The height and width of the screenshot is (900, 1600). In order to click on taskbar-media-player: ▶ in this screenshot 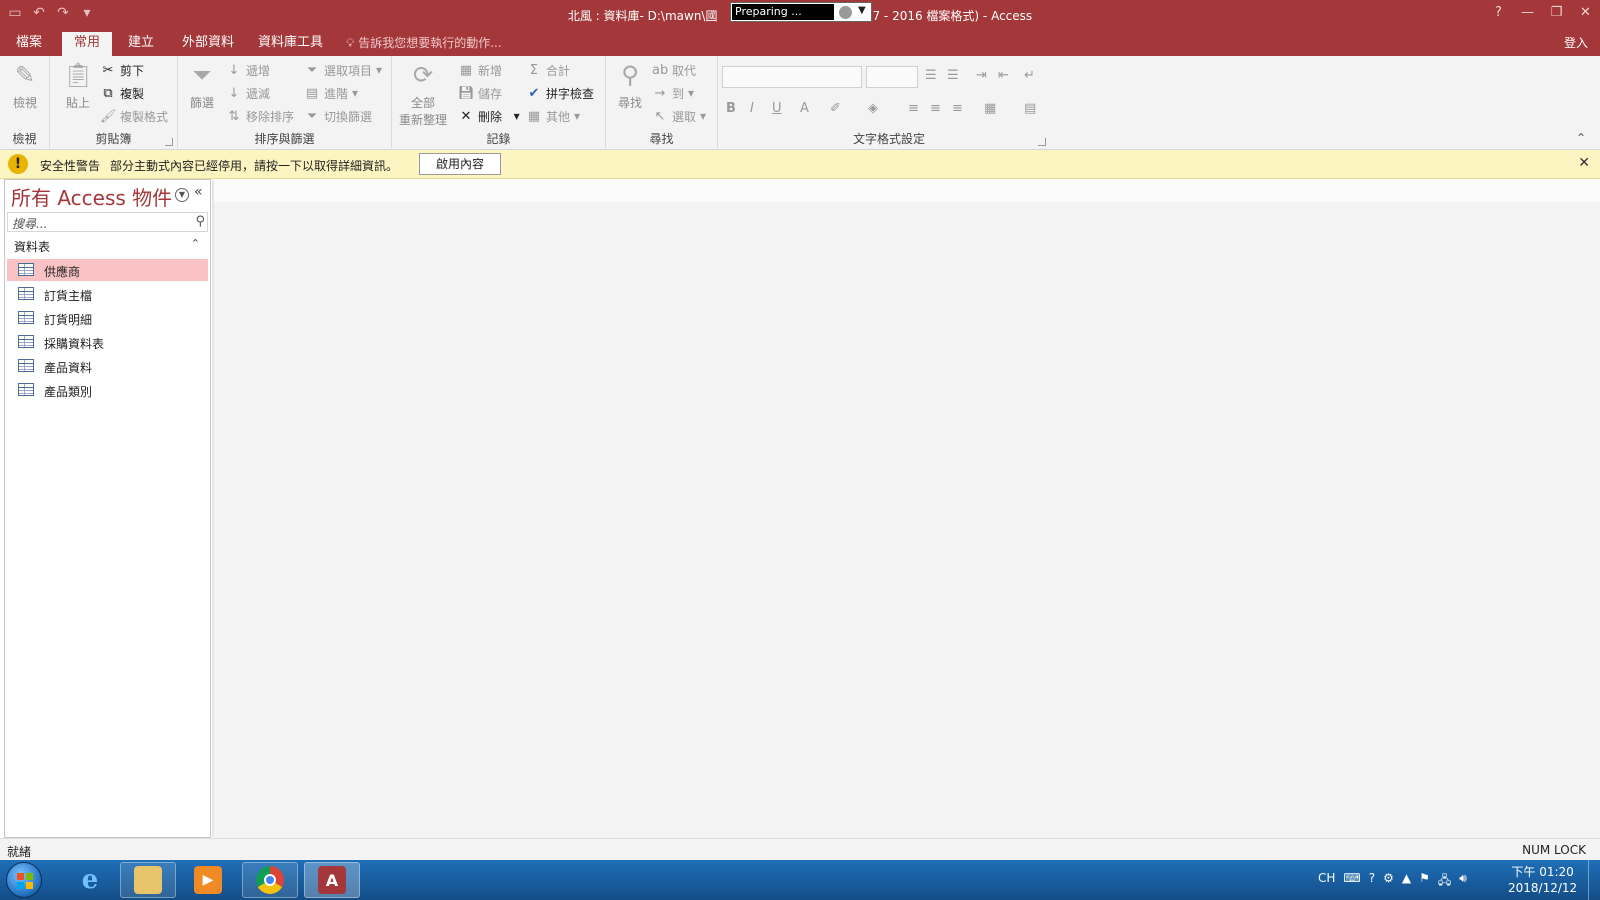, I will do `click(208, 880)`.